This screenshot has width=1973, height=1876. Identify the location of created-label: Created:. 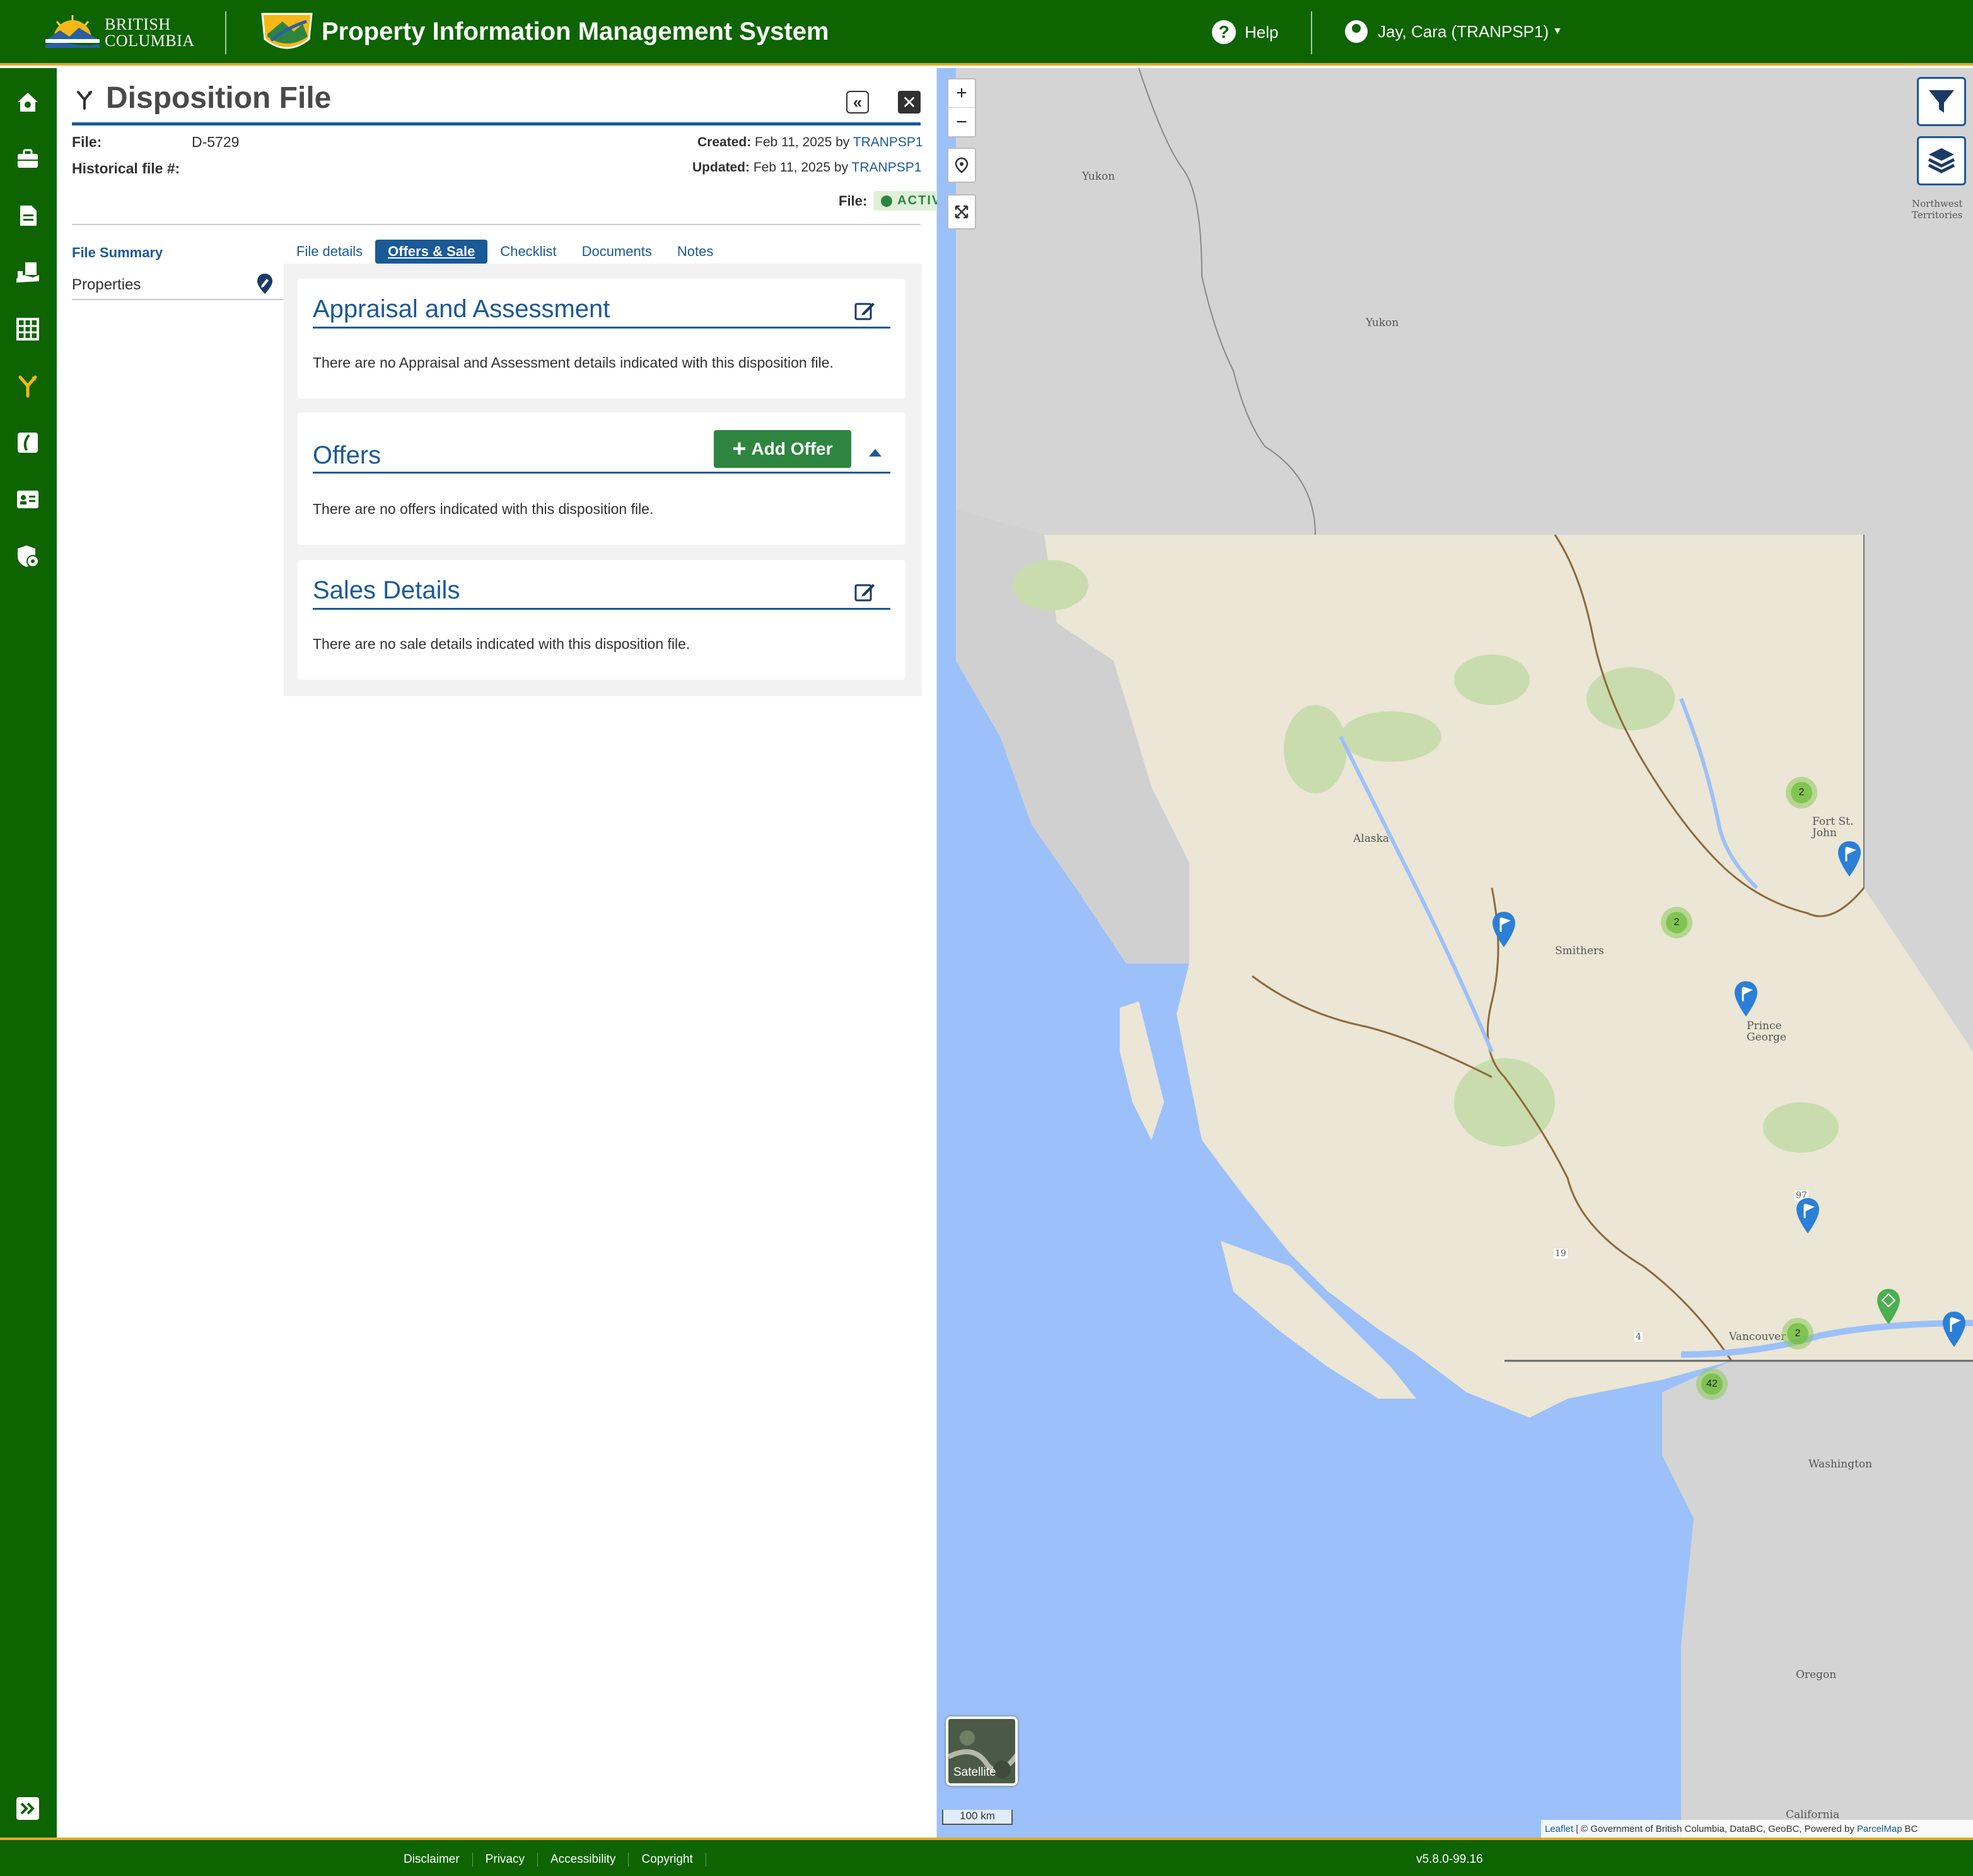
(724, 142).